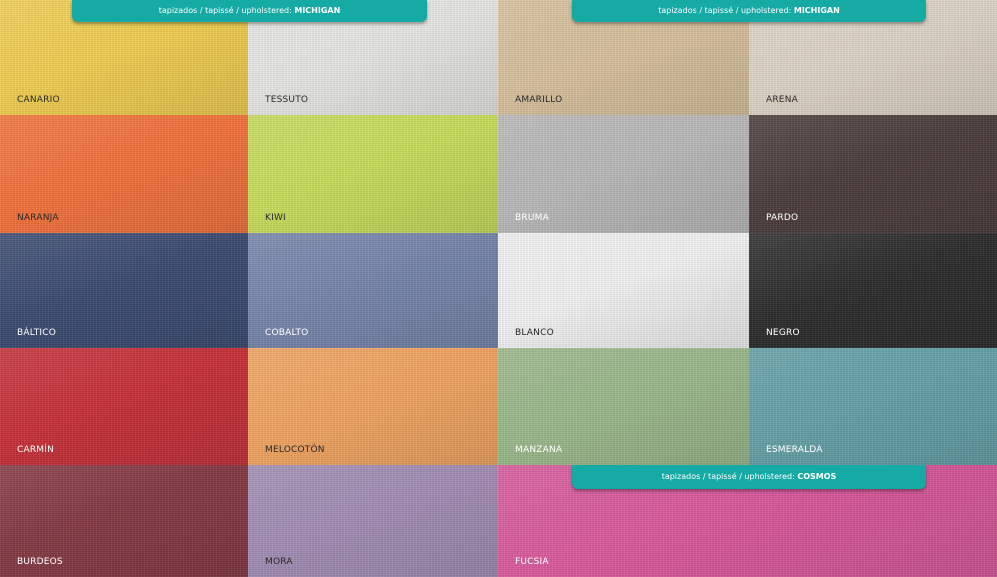 The image size is (997, 577). I want to click on swatch-label: FUCSIA, so click(532, 562).